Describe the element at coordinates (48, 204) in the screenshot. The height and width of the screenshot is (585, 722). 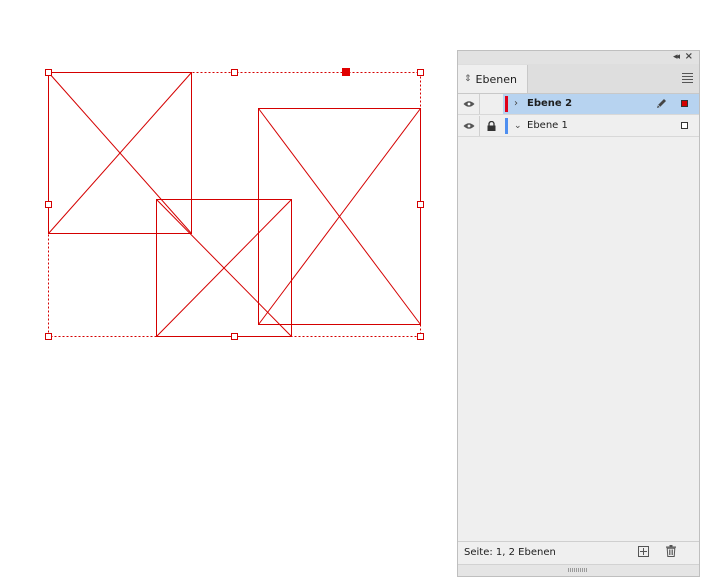
I see `handle-middle-left` at that location.